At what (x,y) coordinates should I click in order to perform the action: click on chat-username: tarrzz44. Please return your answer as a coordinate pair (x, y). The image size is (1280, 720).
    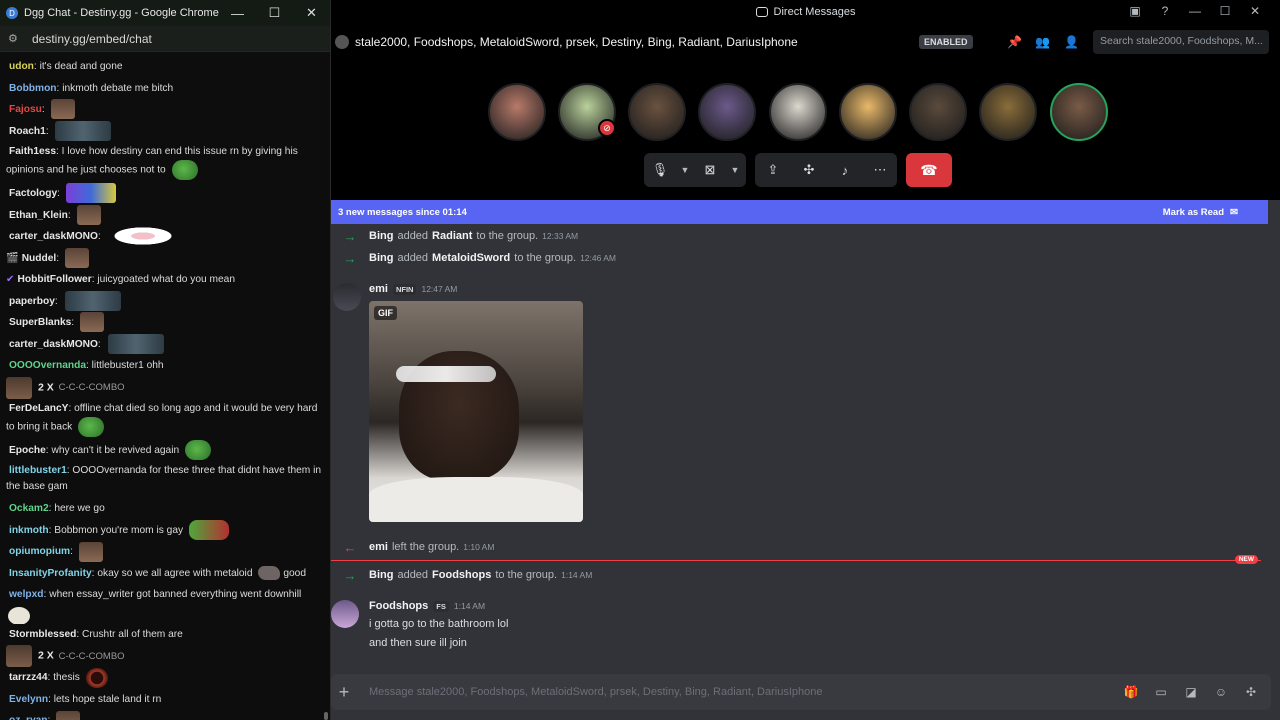
    Looking at the image, I should click on (27, 677).